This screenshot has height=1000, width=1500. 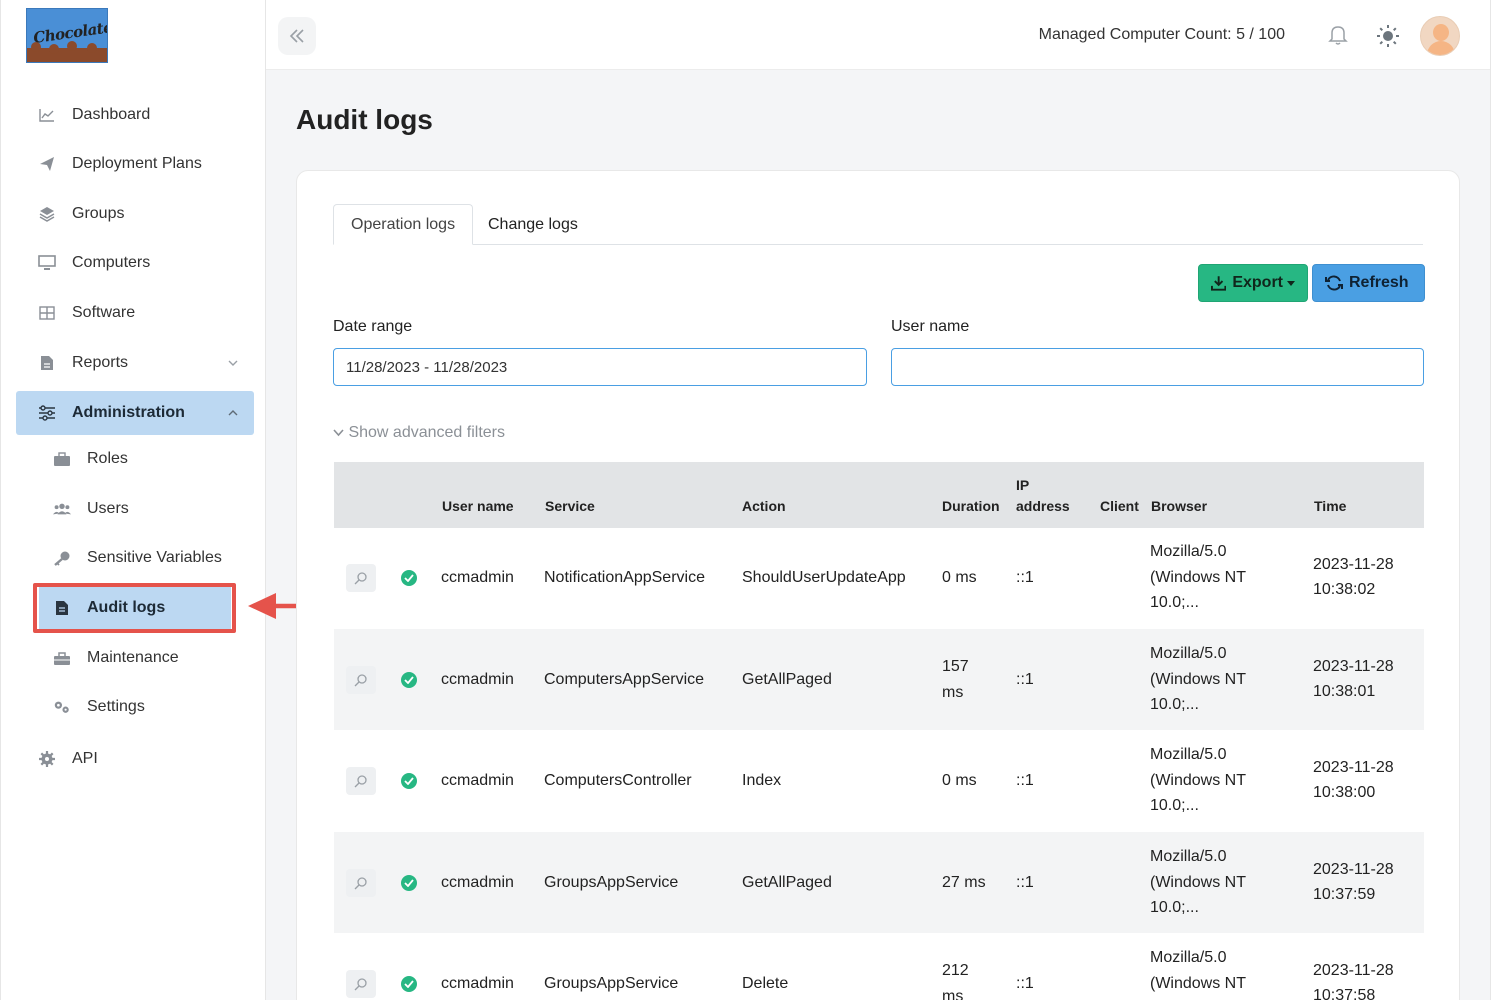 I want to click on gear-icon, so click(x=47, y=759).